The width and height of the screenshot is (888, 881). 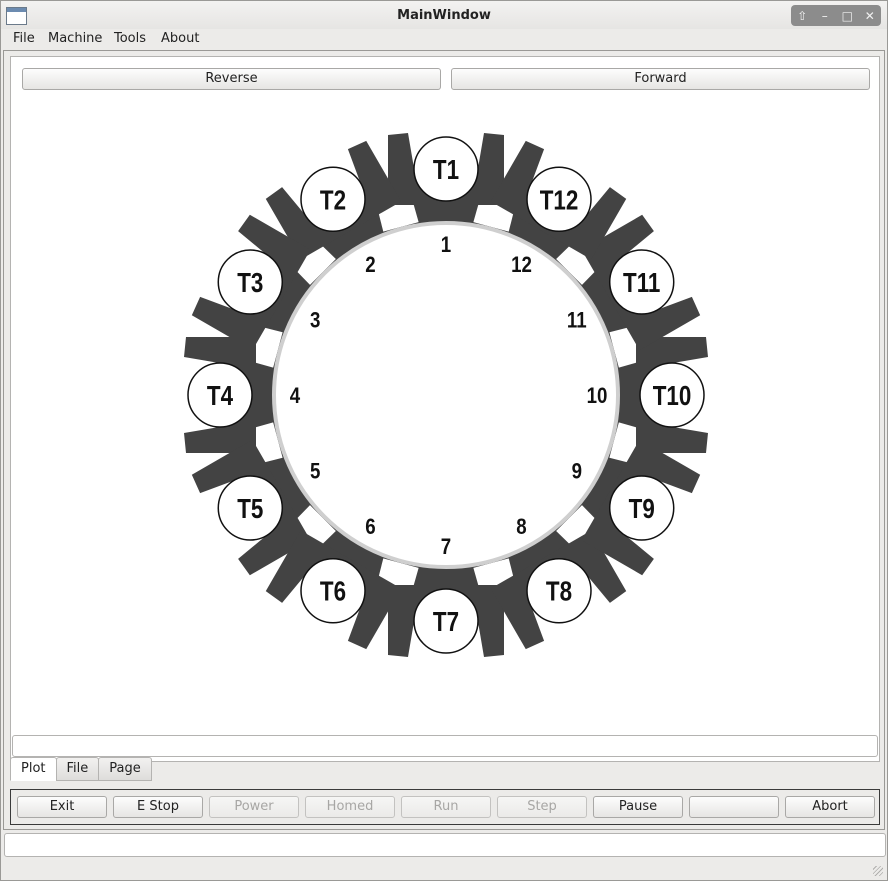 I want to click on svg-text: T10, so click(x=672, y=396).